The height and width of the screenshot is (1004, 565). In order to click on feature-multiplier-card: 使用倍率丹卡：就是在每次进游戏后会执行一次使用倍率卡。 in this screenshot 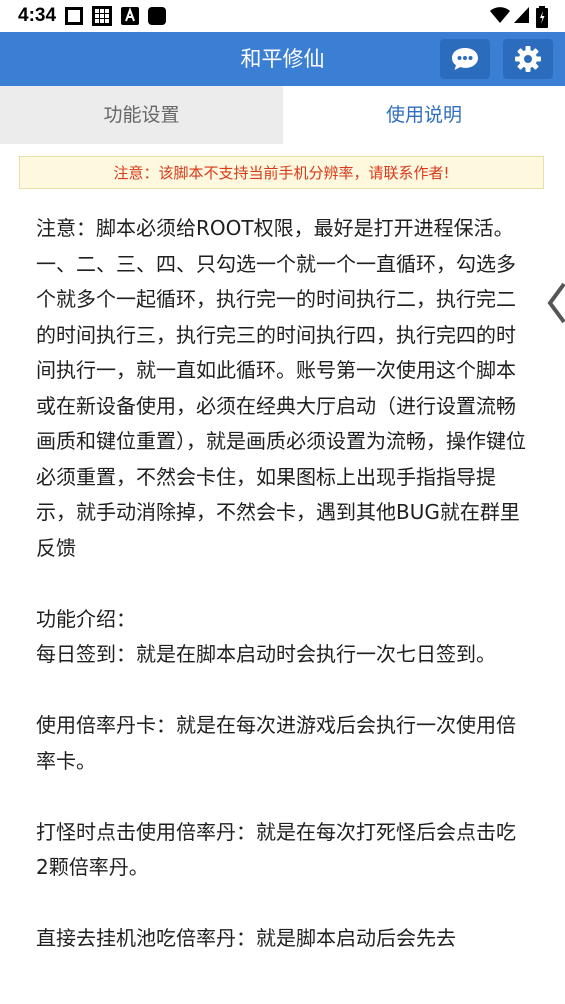, I will do `click(276, 743)`.